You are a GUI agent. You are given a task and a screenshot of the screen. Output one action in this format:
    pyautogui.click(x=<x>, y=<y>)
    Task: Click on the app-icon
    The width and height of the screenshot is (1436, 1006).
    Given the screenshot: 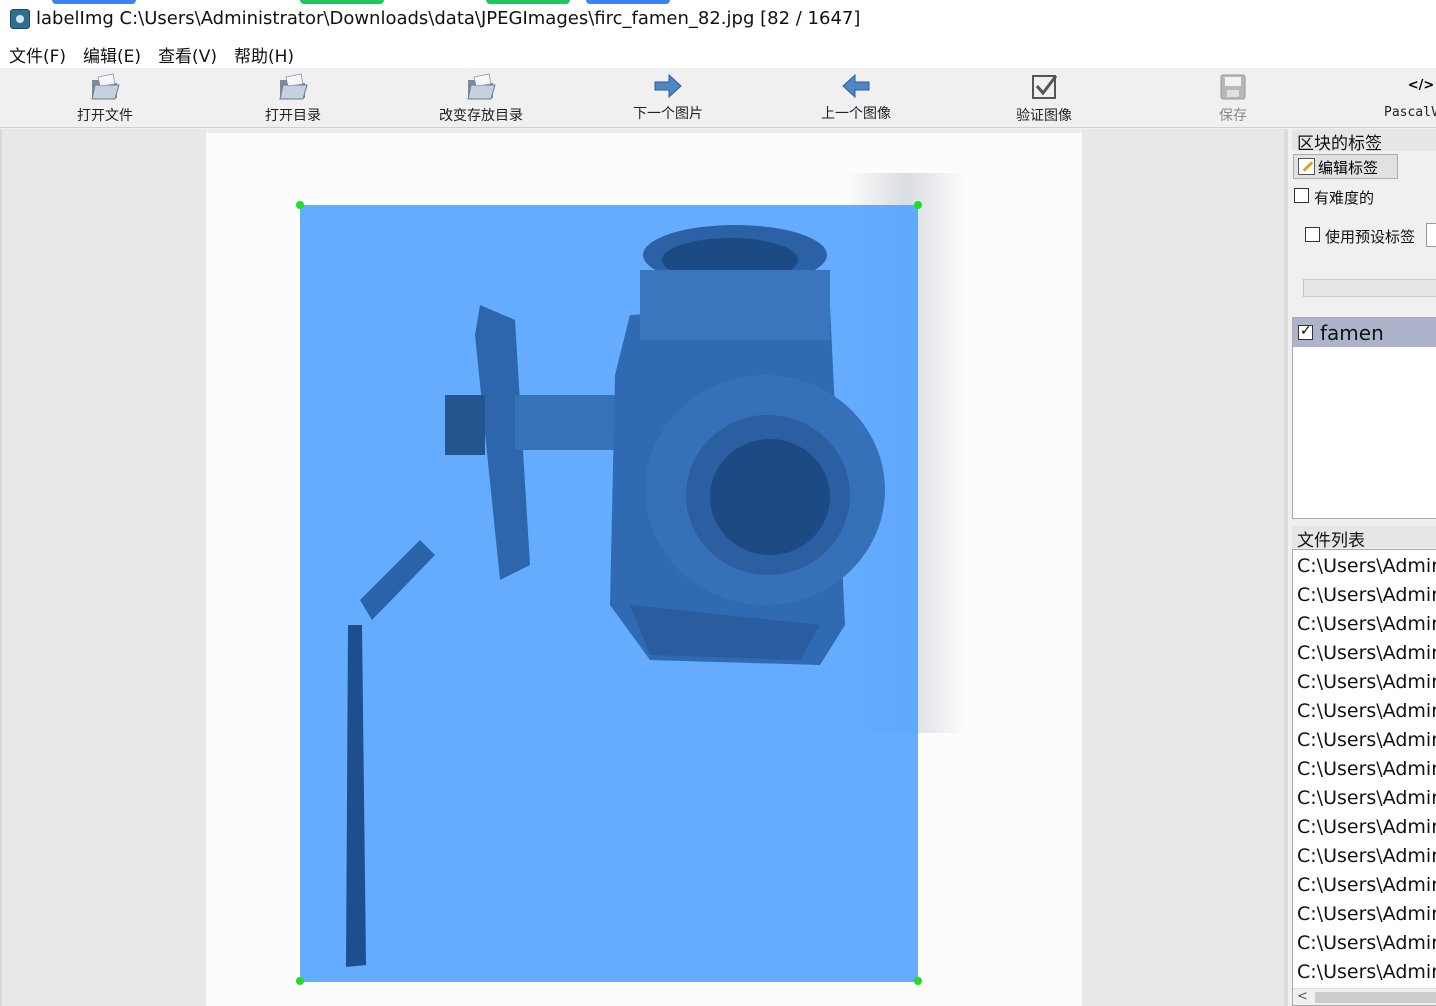 What is the action you would take?
    pyautogui.click(x=20, y=19)
    